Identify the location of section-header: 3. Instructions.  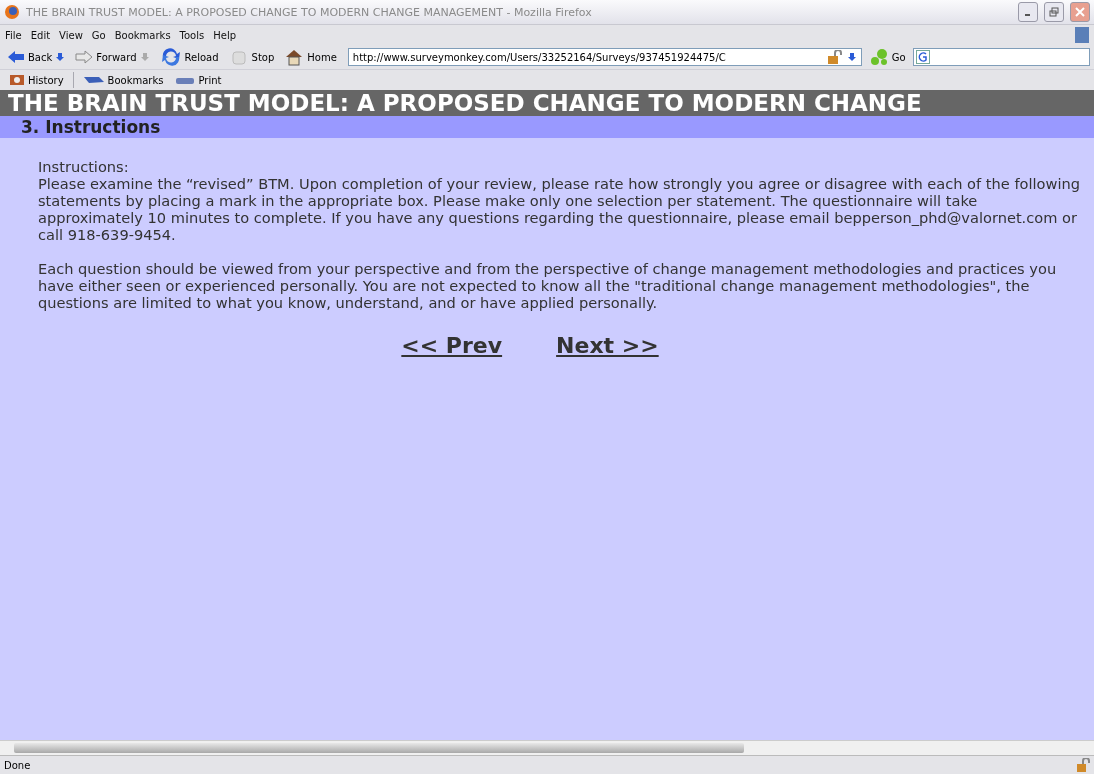
(547, 127).